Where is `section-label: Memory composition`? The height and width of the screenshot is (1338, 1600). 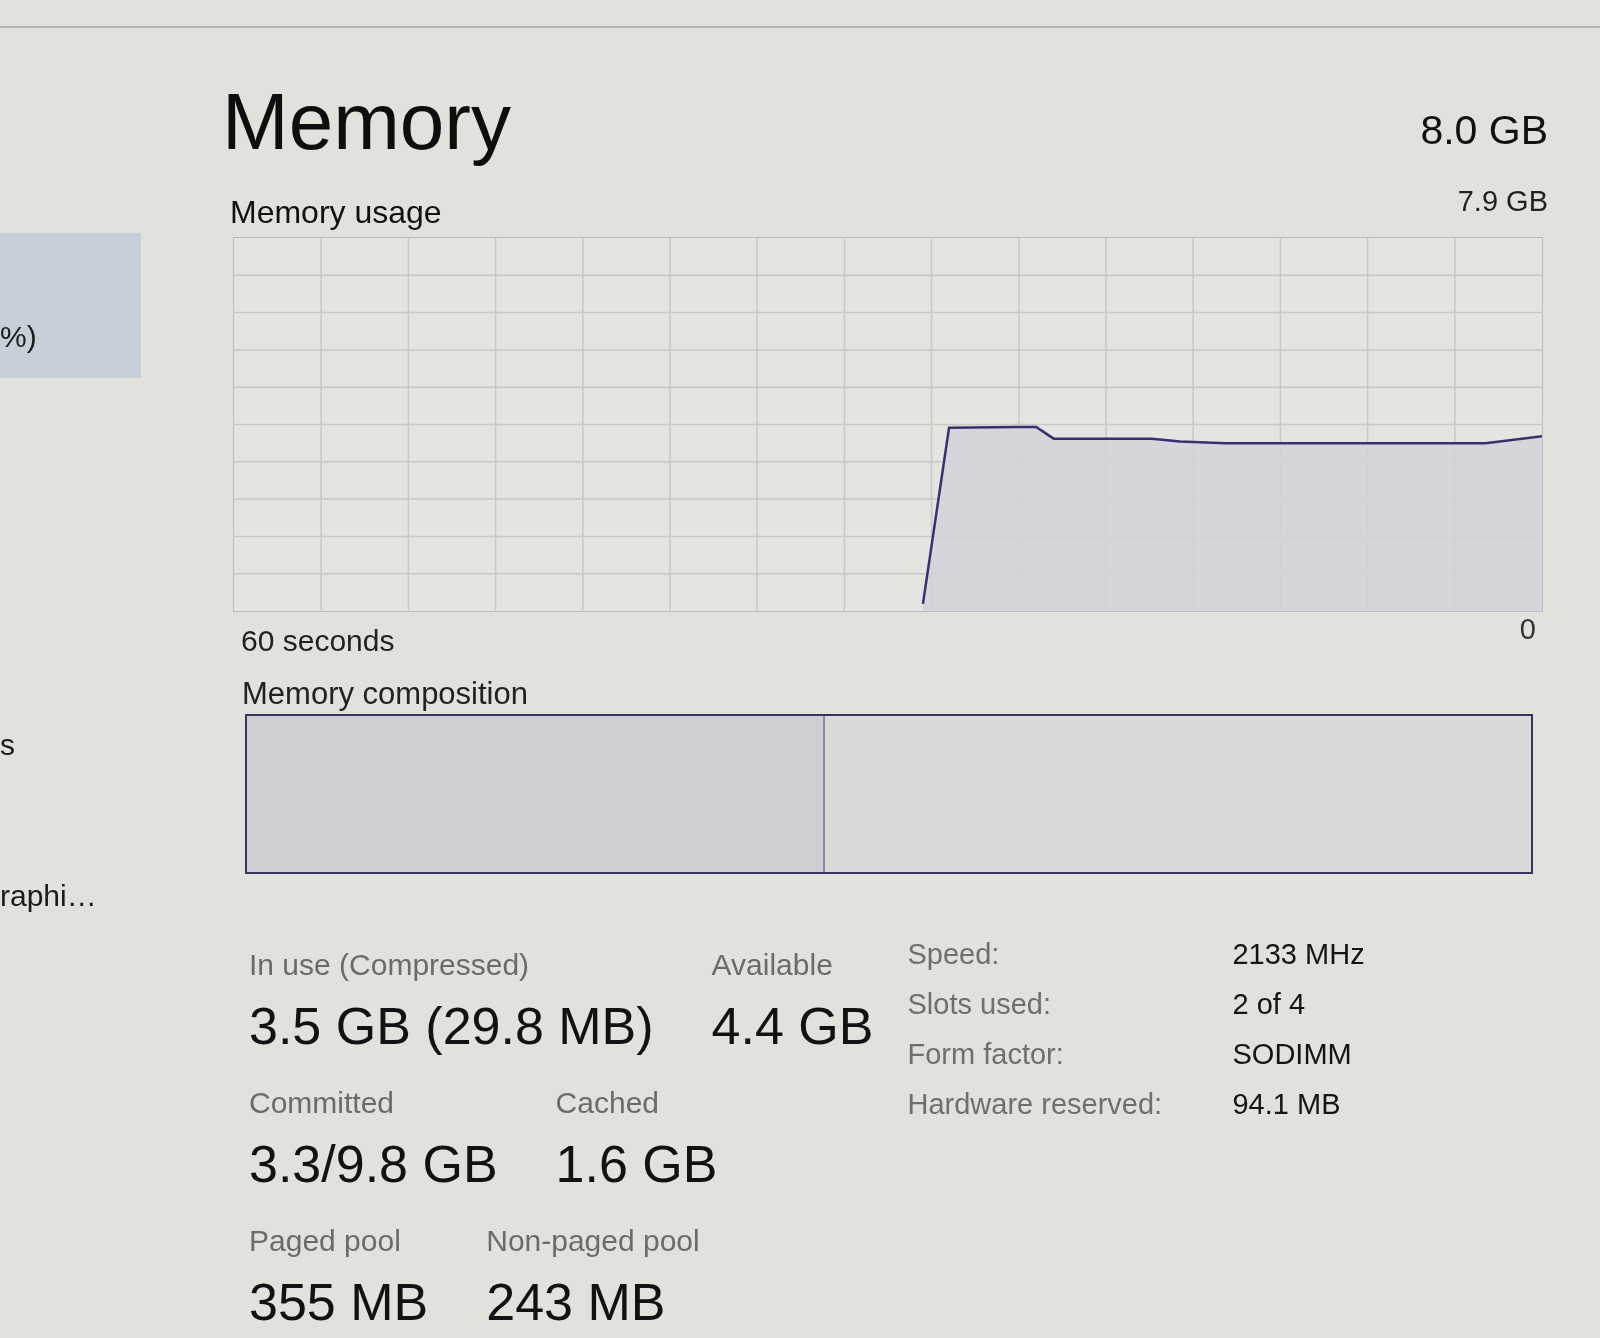
section-label: Memory composition is located at coordinates (385, 694).